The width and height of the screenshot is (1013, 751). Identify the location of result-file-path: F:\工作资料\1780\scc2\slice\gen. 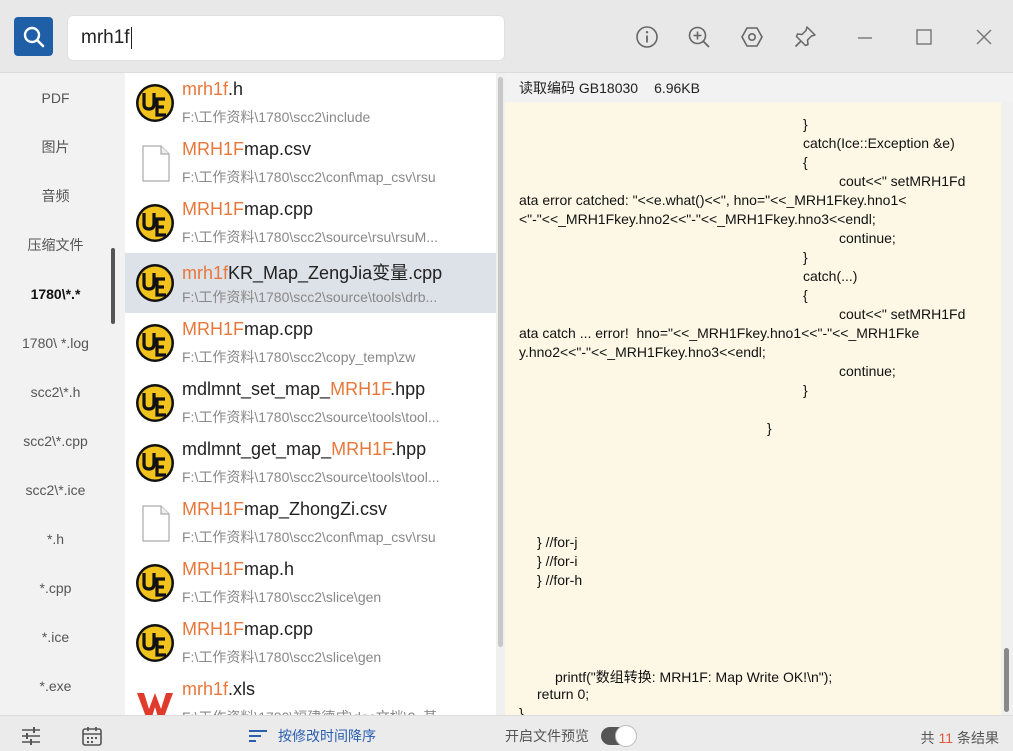
(282, 657).